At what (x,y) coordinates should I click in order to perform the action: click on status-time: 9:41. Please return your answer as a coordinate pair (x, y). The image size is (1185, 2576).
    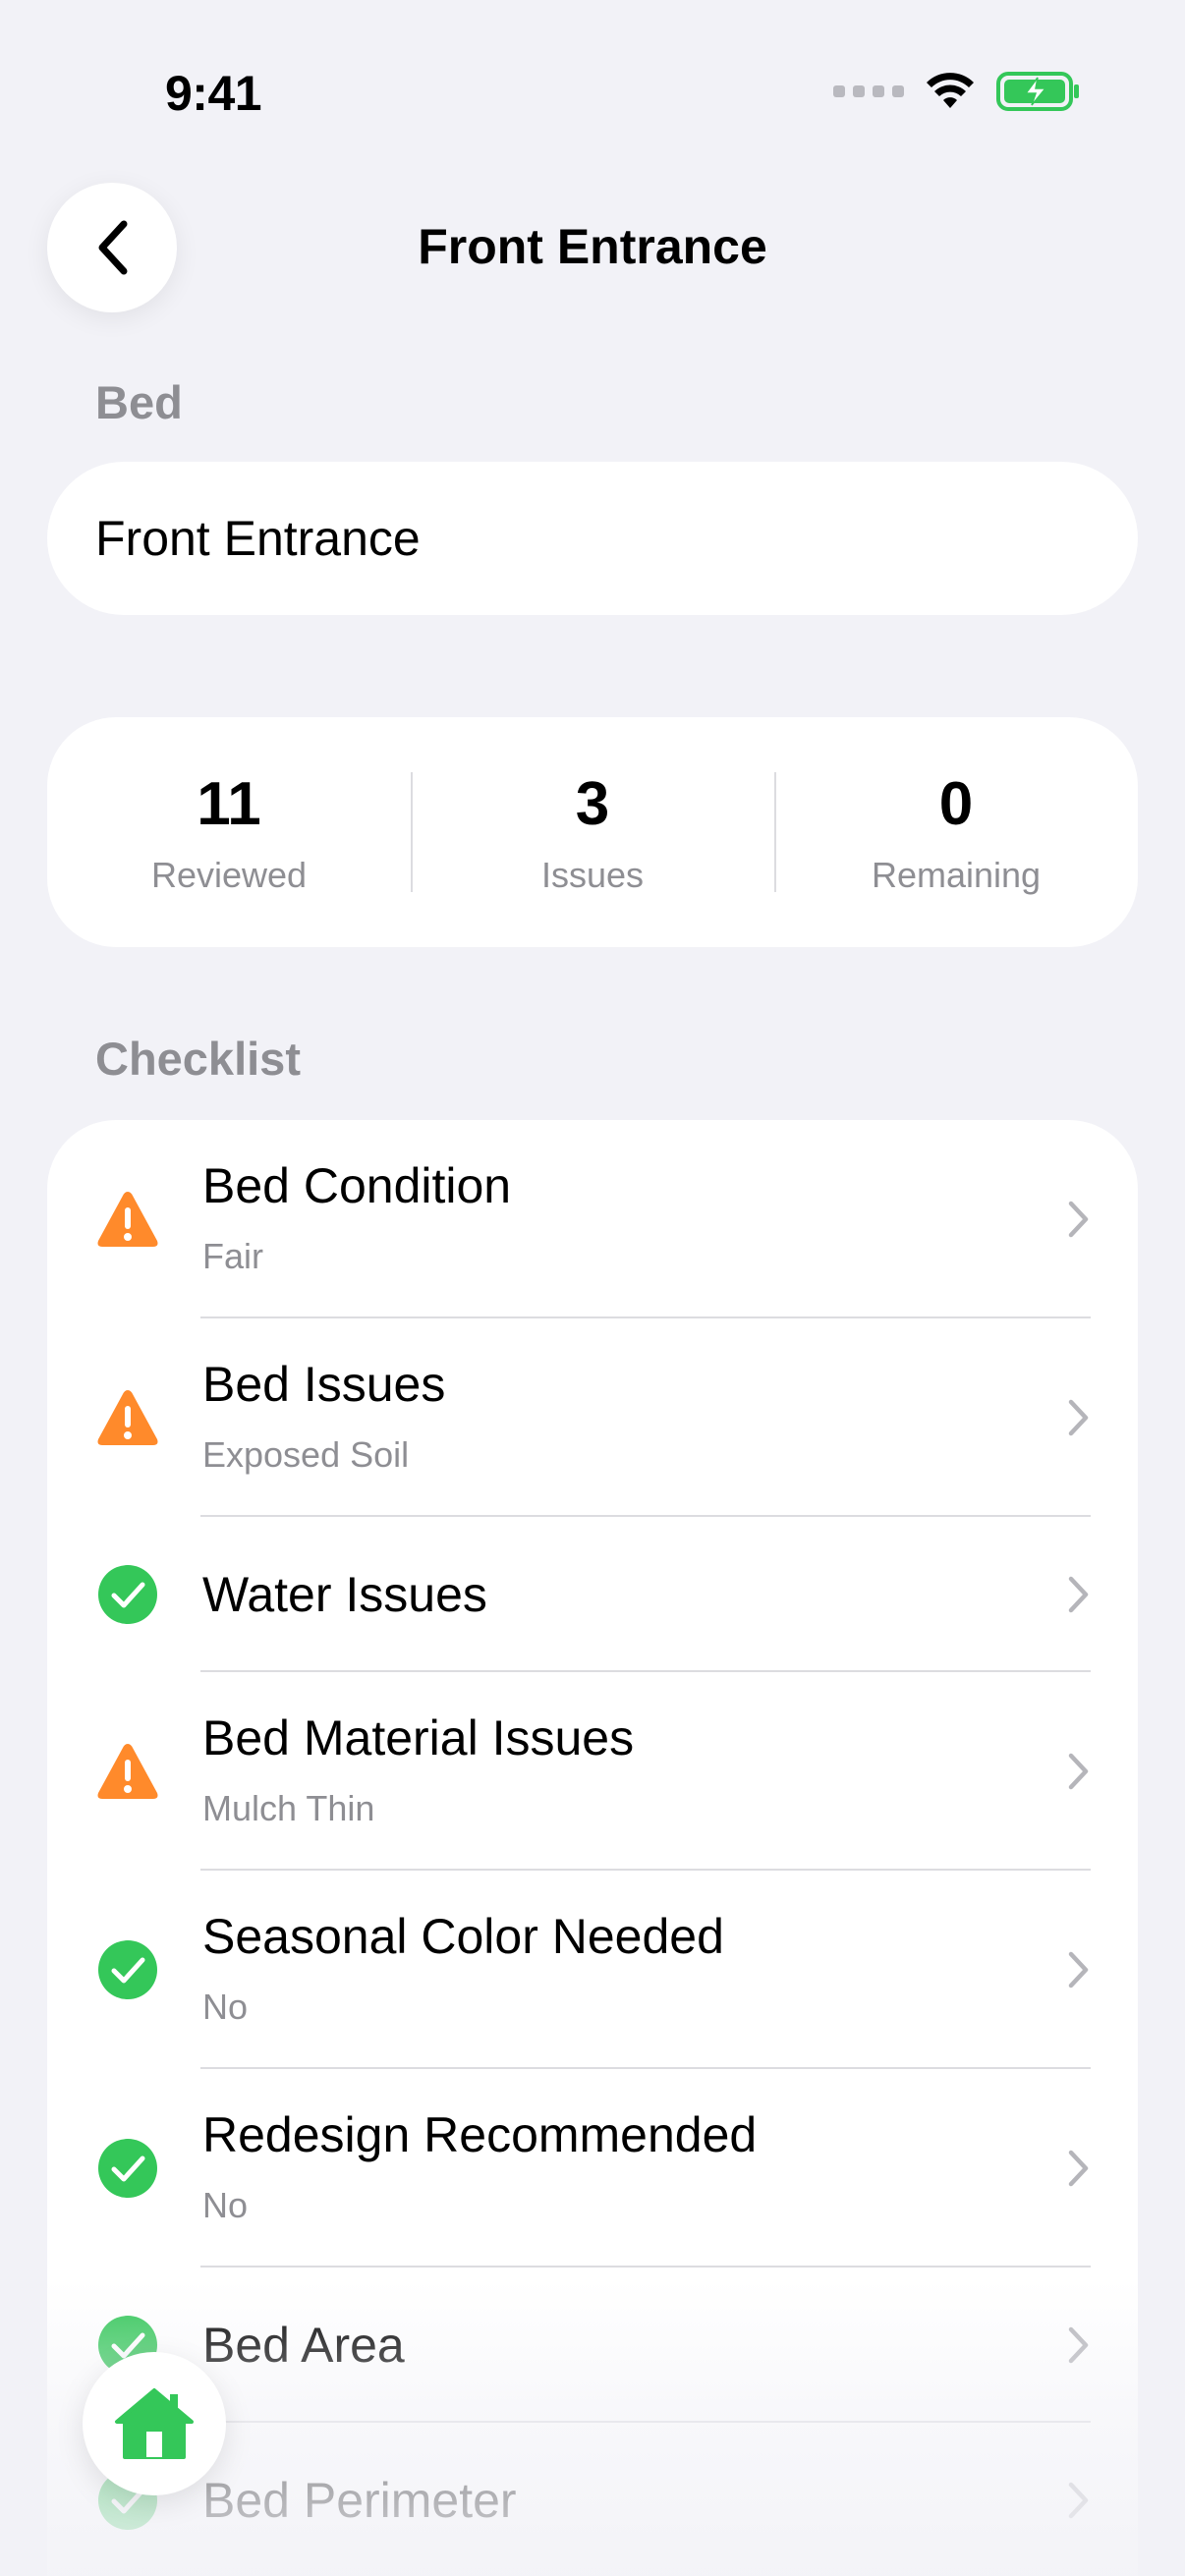
    Looking at the image, I should click on (214, 93).